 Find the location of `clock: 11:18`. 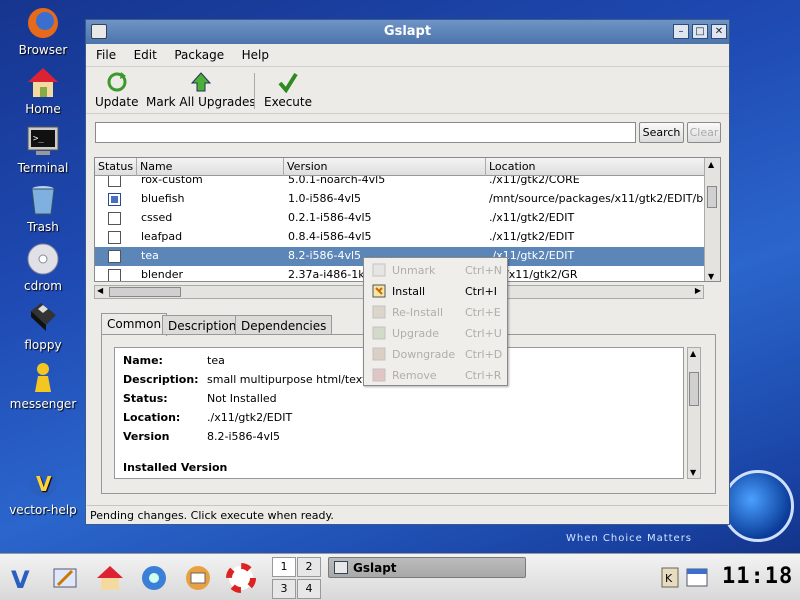

clock: 11:18 is located at coordinates (757, 576).